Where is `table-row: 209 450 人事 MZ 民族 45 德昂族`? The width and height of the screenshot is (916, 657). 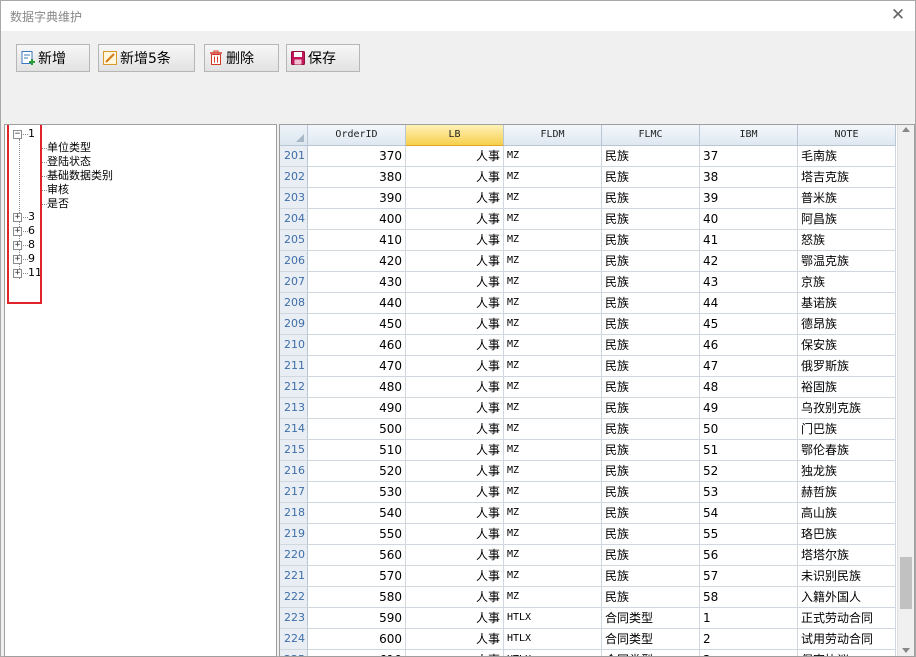 table-row: 209 450 人事 MZ 民族 45 德昂族 is located at coordinates (589, 324).